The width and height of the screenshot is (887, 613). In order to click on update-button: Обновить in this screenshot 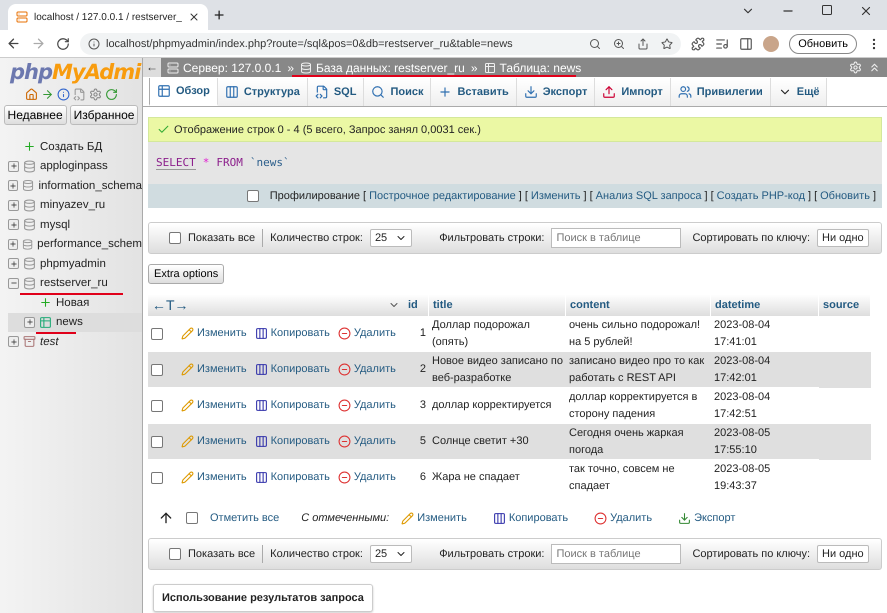, I will do `click(823, 44)`.